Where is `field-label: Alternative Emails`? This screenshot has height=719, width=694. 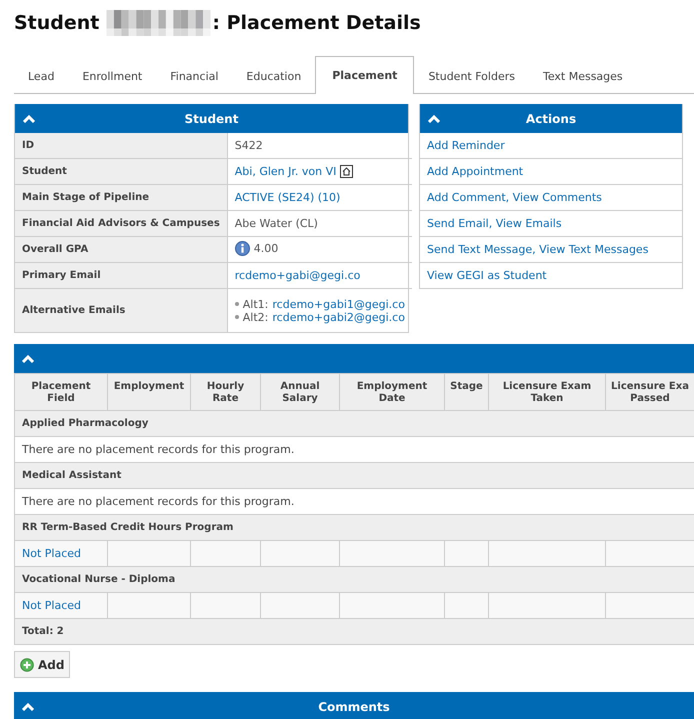
field-label: Alternative Emails is located at coordinates (121, 310).